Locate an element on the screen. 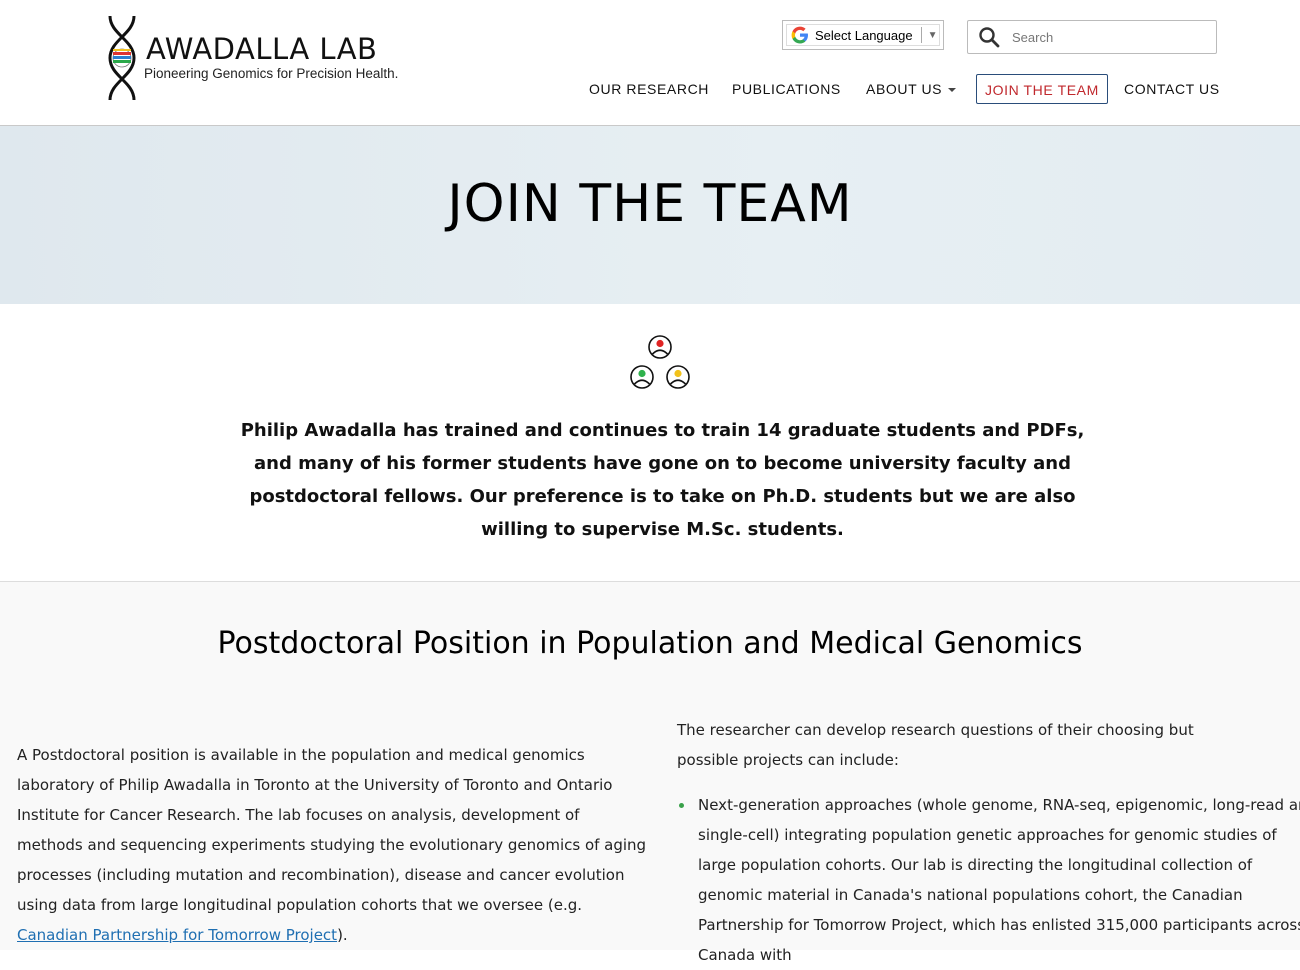 The image size is (1300, 970). page-title: JOIN THE TEAM is located at coordinates (650, 204).